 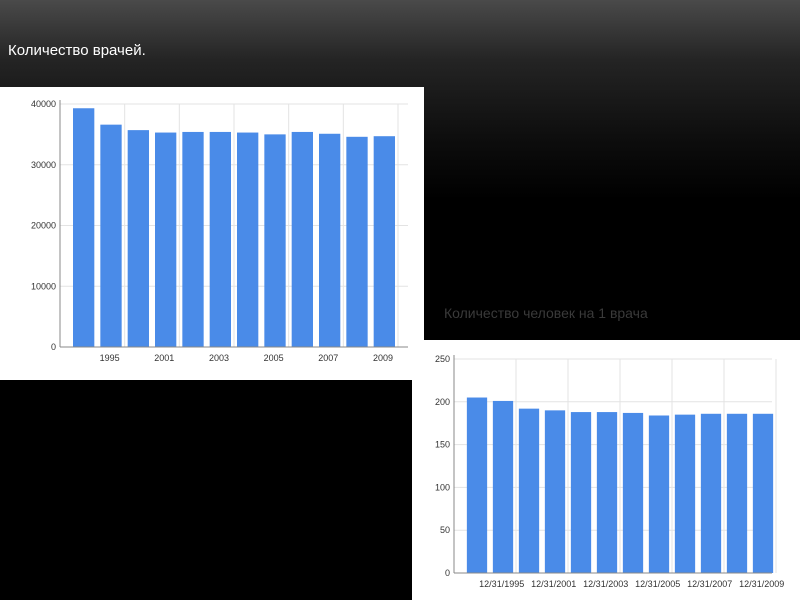 What do you see at coordinates (219, 358) in the screenshot?
I see `x-tick-label: 2003` at bounding box center [219, 358].